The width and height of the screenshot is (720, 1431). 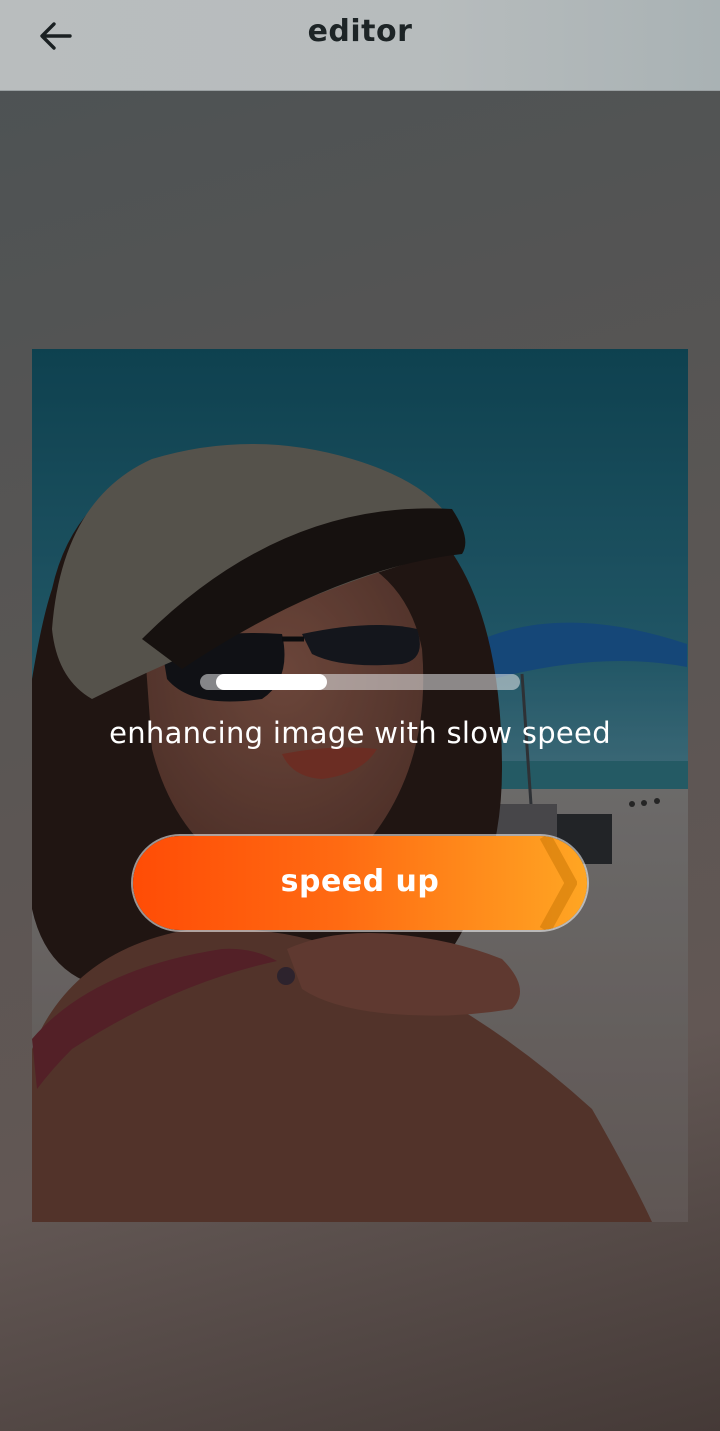 I want to click on enhance-progress-bar, so click(x=360, y=682).